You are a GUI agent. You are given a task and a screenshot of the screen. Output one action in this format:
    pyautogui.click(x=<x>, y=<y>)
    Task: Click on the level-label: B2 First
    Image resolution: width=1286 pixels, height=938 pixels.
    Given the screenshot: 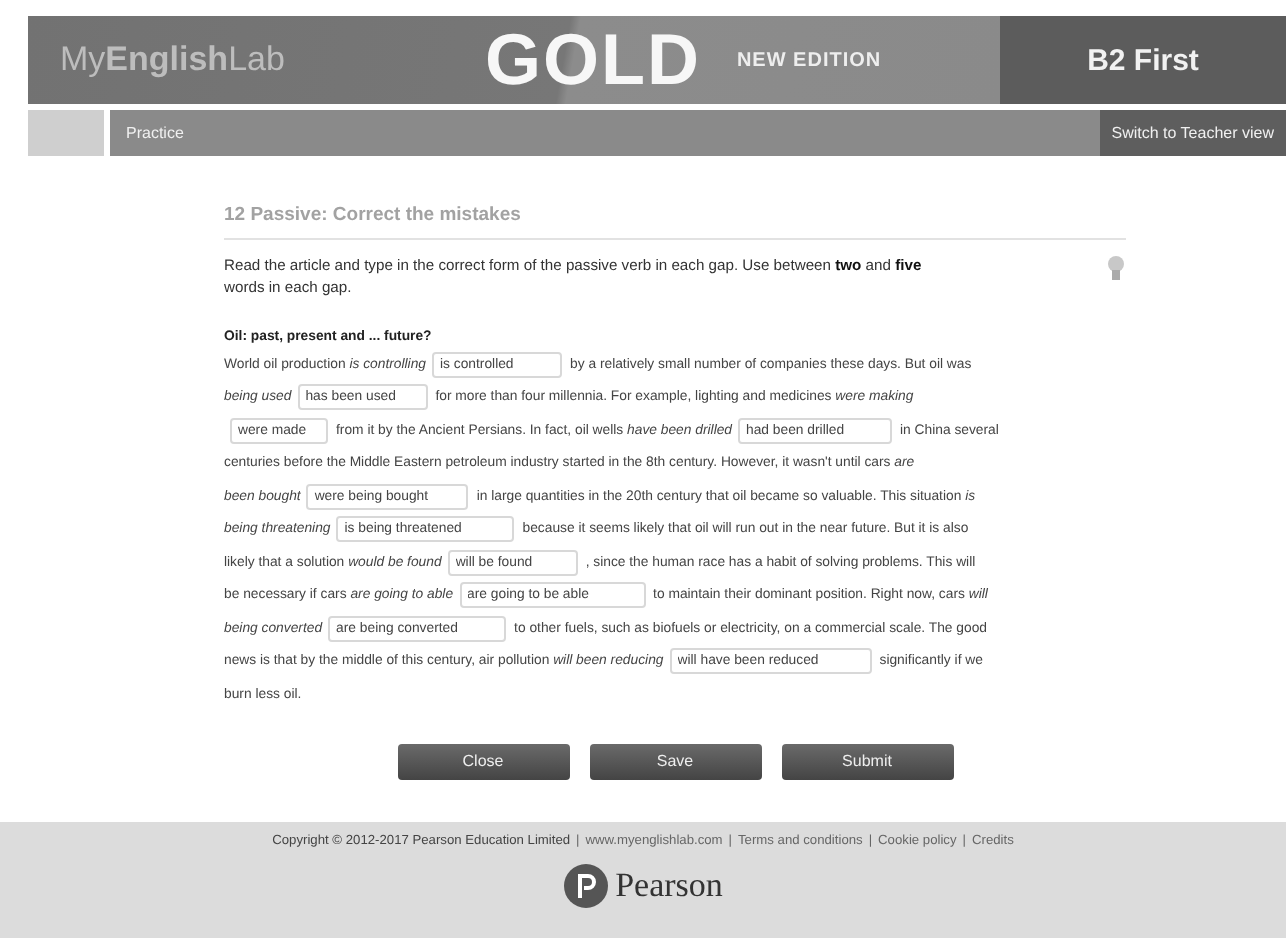 What is the action you would take?
    pyautogui.click(x=1143, y=60)
    